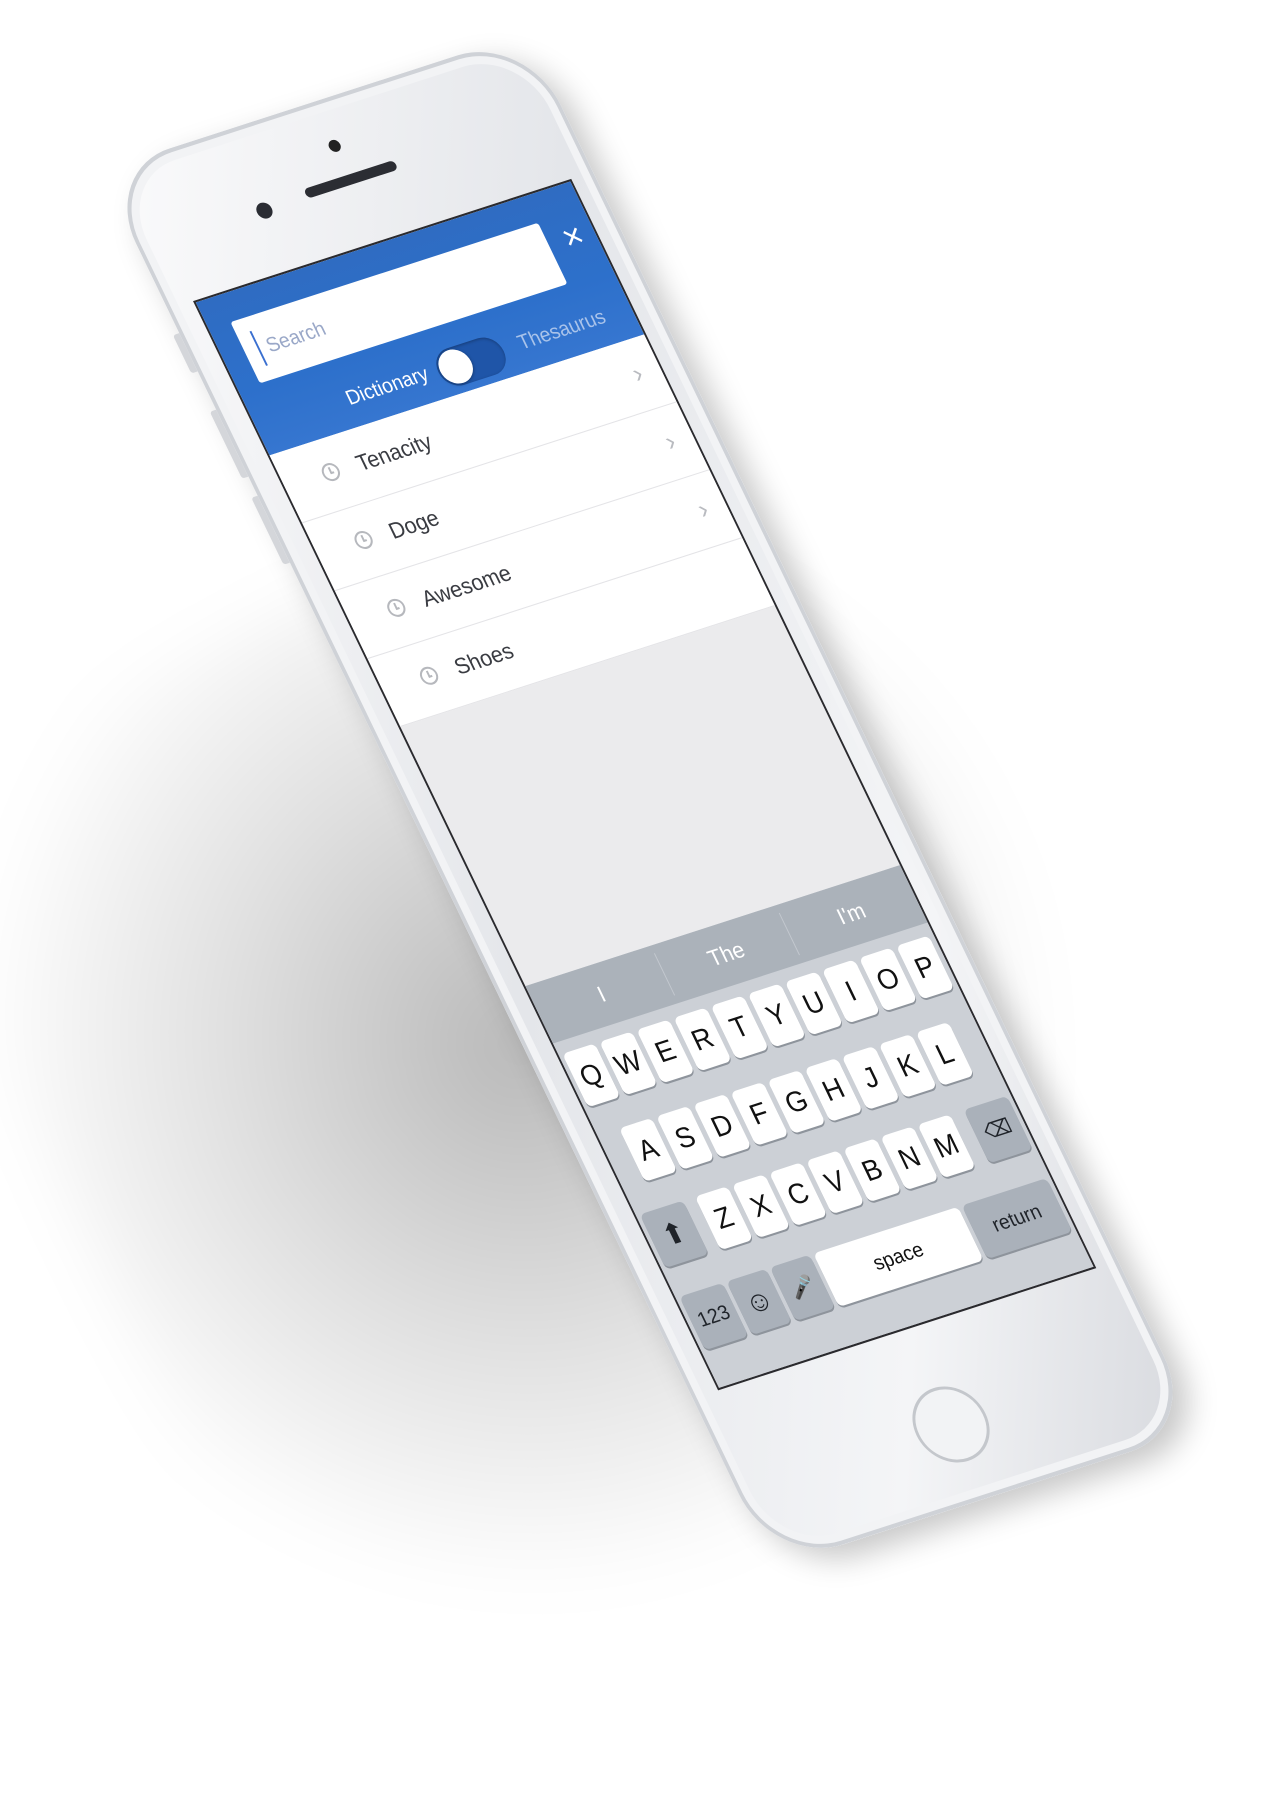 The height and width of the screenshot is (1797, 1278). Describe the element at coordinates (1017, 1219) in the screenshot. I see `return-key: return` at that location.